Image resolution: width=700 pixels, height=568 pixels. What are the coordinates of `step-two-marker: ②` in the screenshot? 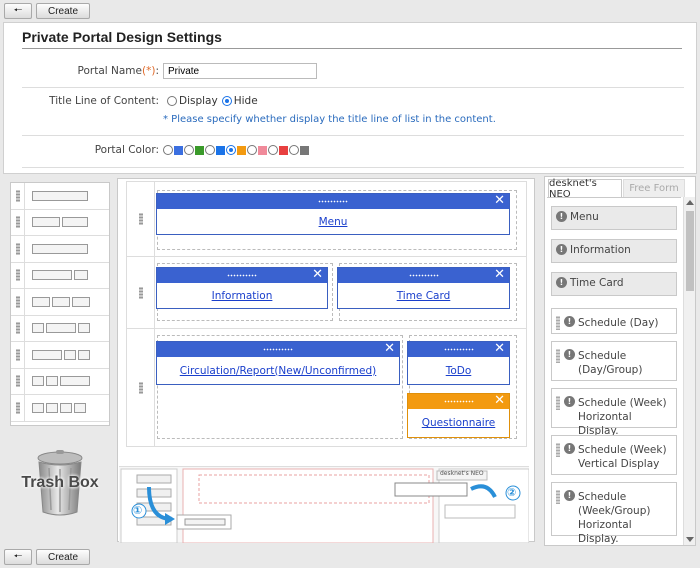 It's located at (512, 492).